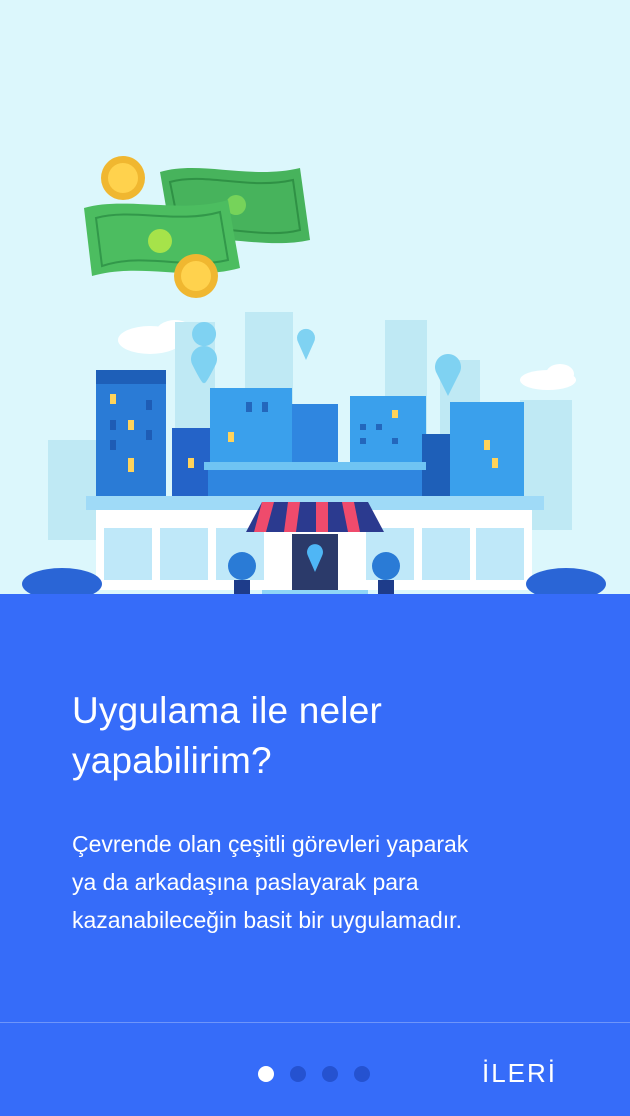  Describe the element at coordinates (227, 735) in the screenshot. I see `page-title: Uygulama ile neler yapabilirim?` at that location.